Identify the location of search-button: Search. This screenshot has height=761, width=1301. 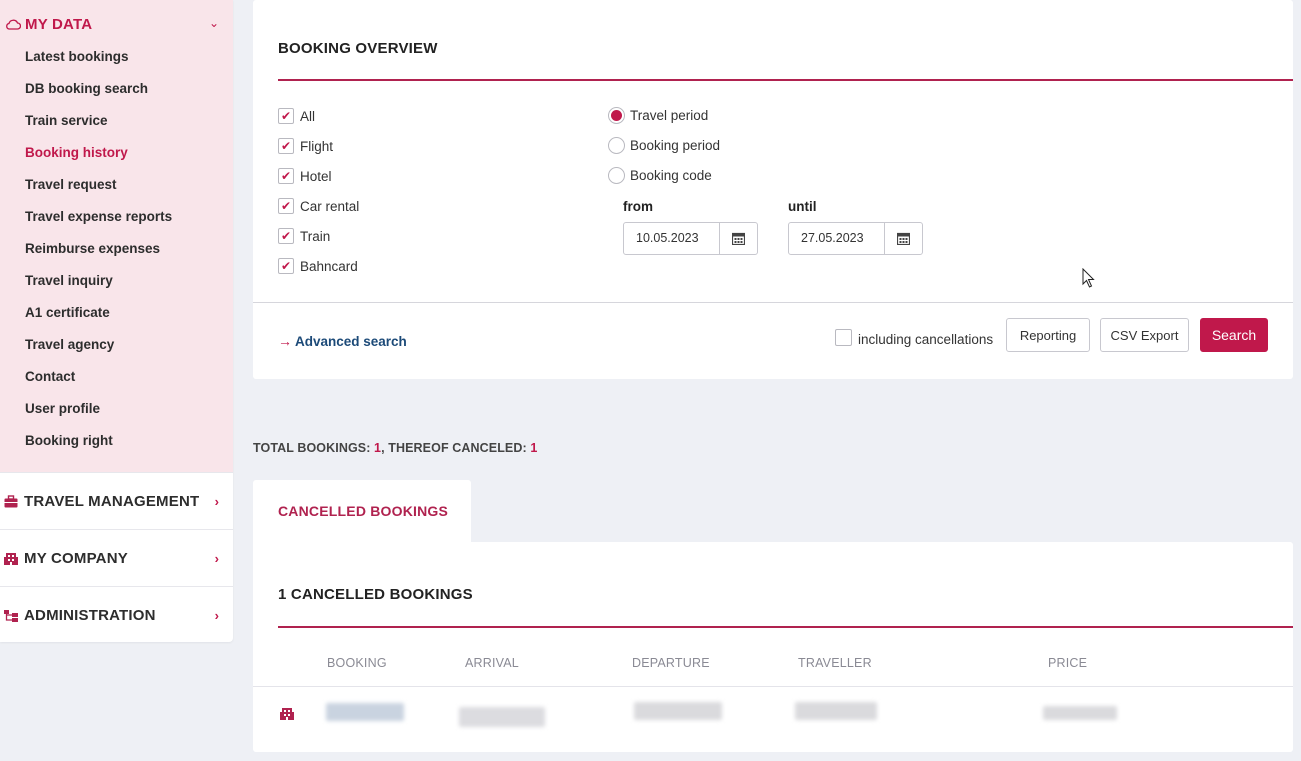
(1234, 335).